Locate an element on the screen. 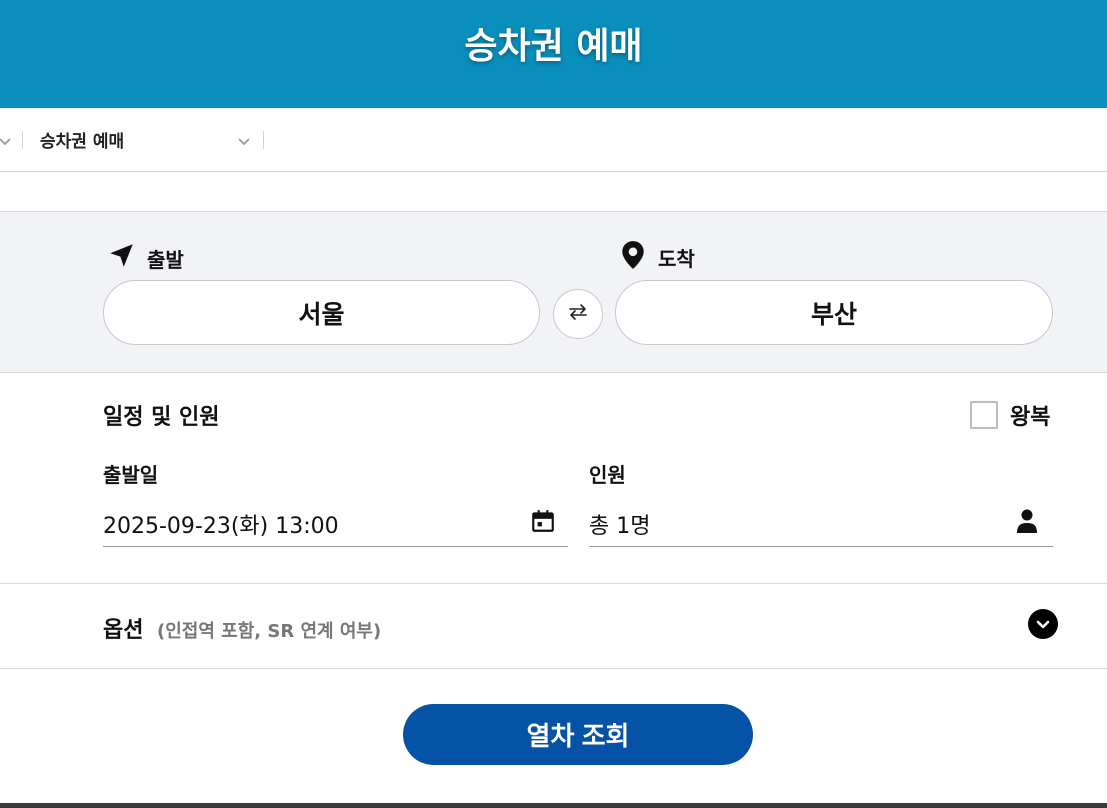 Image resolution: width=1107 pixels, height=808 pixels. options-title: 옵션 is located at coordinates (123, 630).